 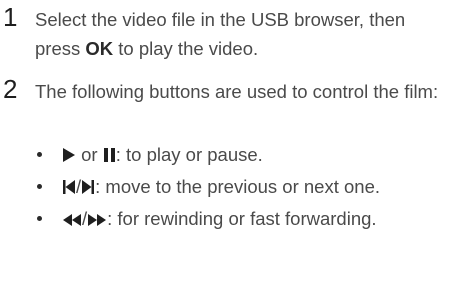 What do you see at coordinates (189, 154) in the screenshot?
I see `control-description: : to play or pause.` at bounding box center [189, 154].